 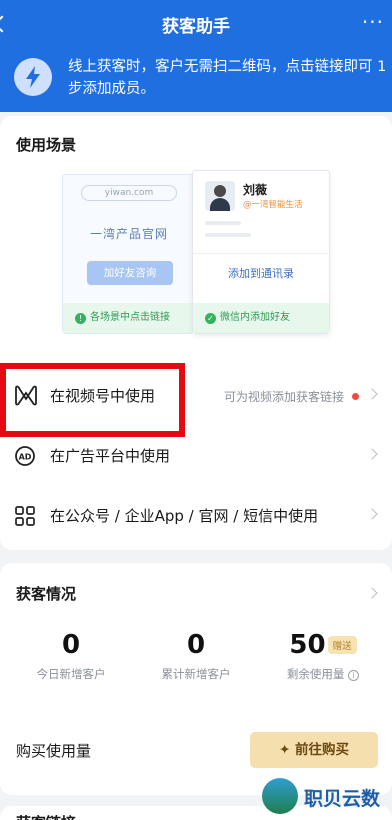 What do you see at coordinates (373, 22) in the screenshot?
I see `more-icon: ···` at bounding box center [373, 22].